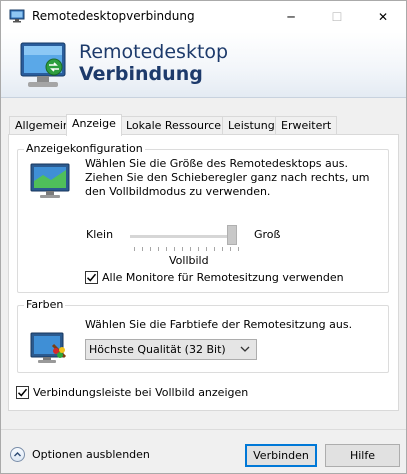 The height and width of the screenshot is (474, 407). Describe the element at coordinates (113, 16) in the screenshot. I see `window-title: Remotedesktopverbindung` at that location.